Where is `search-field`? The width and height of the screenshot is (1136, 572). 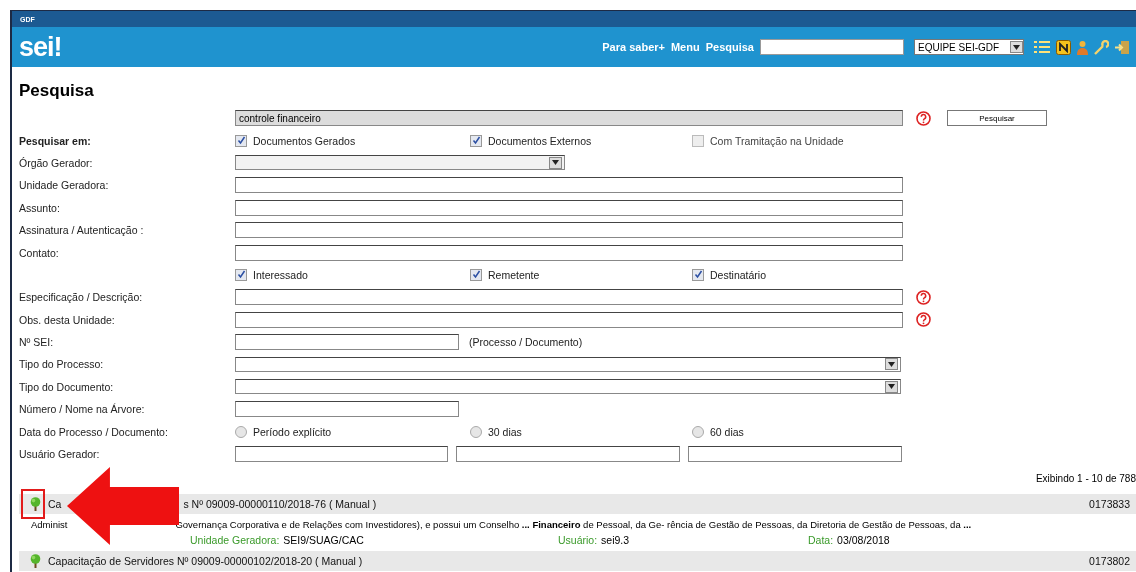
search-field is located at coordinates (832, 47).